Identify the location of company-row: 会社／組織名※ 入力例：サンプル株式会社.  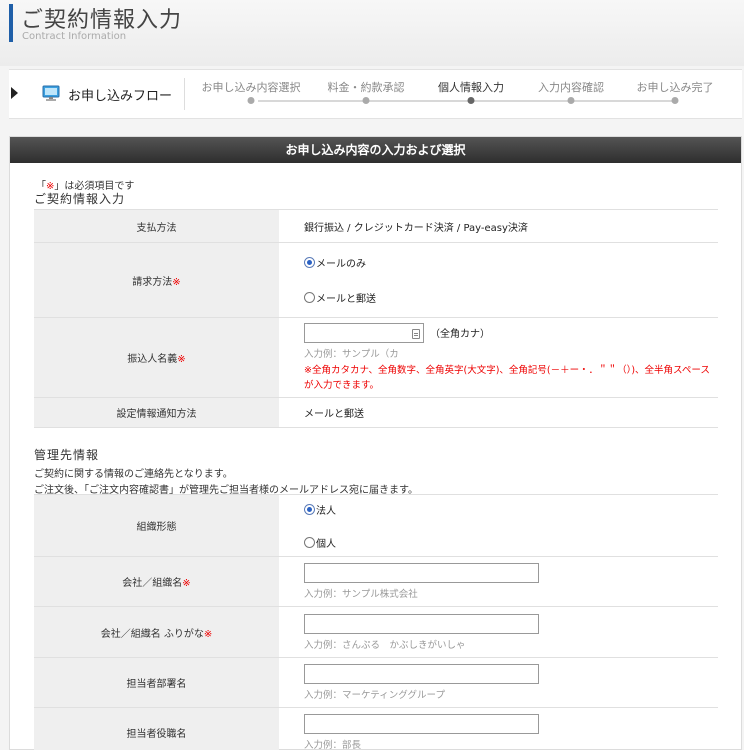
(376, 581).